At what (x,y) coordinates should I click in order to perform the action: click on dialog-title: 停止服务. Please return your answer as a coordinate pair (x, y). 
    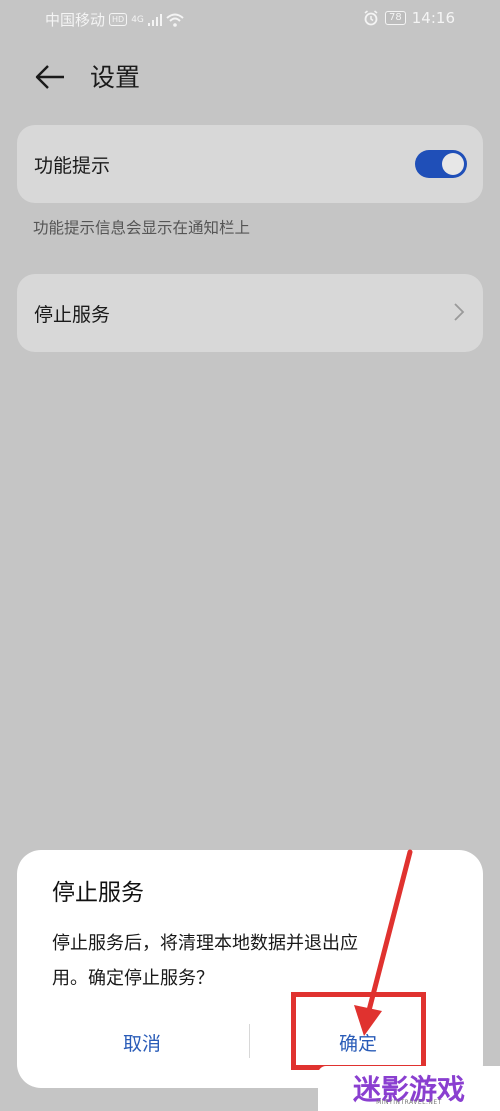
    Looking at the image, I should click on (98, 893).